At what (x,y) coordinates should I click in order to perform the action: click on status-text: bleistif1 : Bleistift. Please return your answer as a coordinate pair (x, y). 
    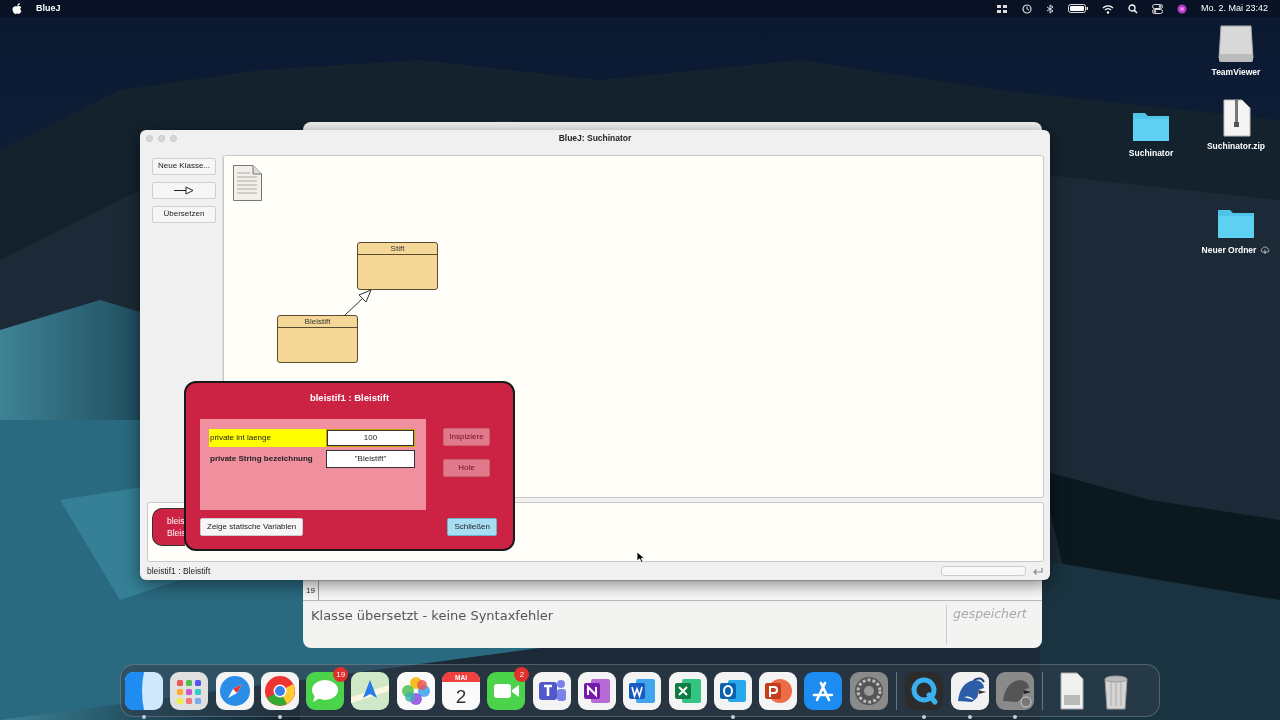
    Looking at the image, I should click on (179, 571).